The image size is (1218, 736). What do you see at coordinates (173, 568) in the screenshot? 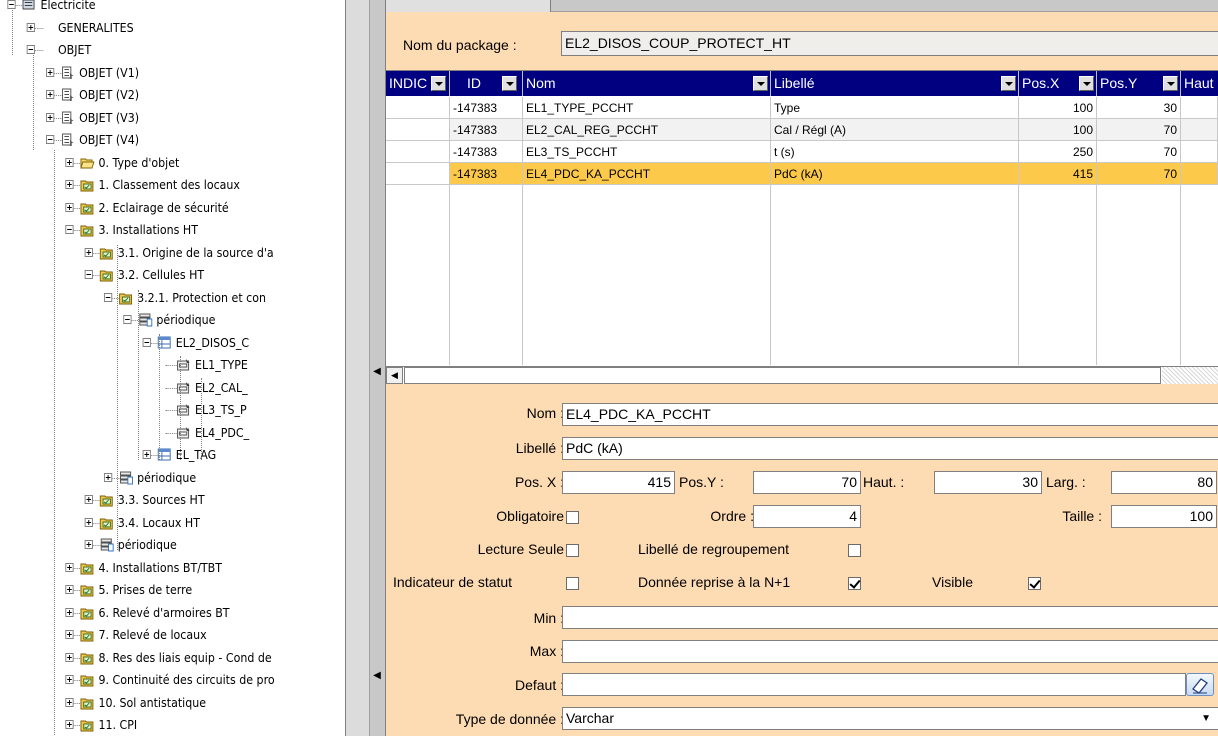
I see `tree-node: 4. Installations BT/TBT` at bounding box center [173, 568].